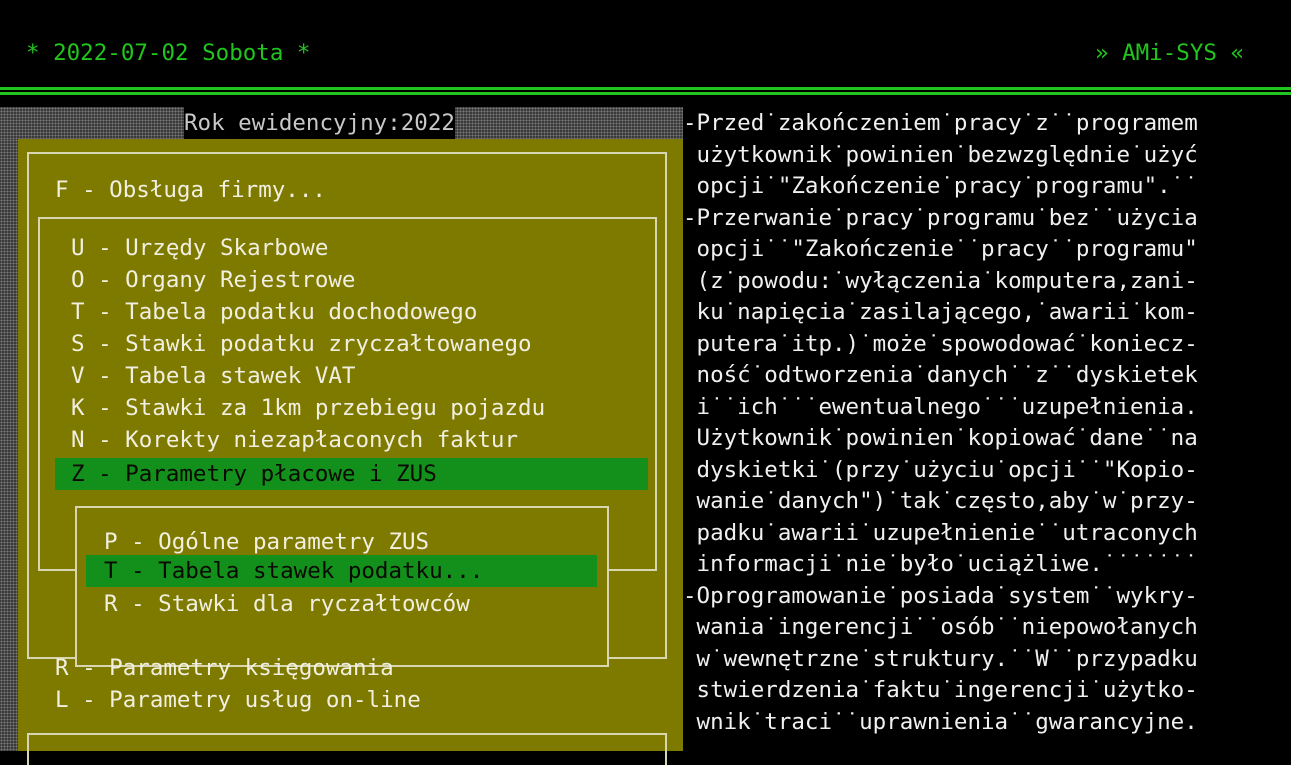 The width and height of the screenshot is (1291, 765). I want to click on menu-item-registration-bodies: O - Organy Rejestrowe, so click(213, 280).